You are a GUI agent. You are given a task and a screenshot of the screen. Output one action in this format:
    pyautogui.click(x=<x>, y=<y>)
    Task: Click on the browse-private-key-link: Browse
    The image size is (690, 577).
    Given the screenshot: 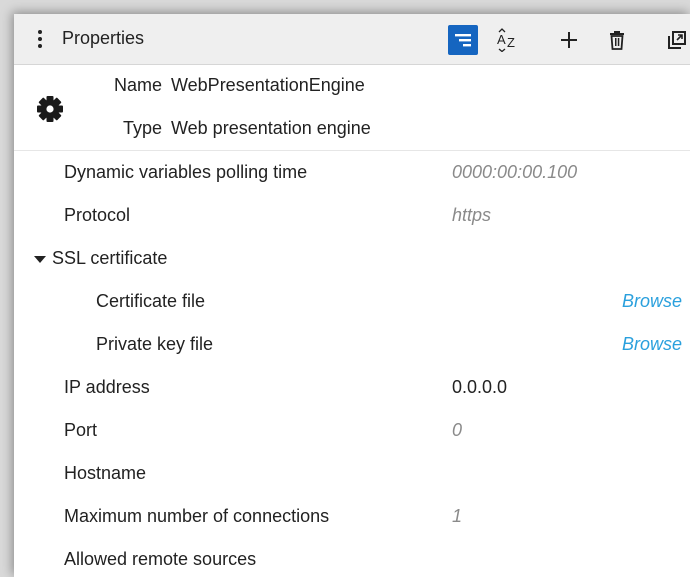 What is the action you would take?
    pyautogui.click(x=652, y=344)
    